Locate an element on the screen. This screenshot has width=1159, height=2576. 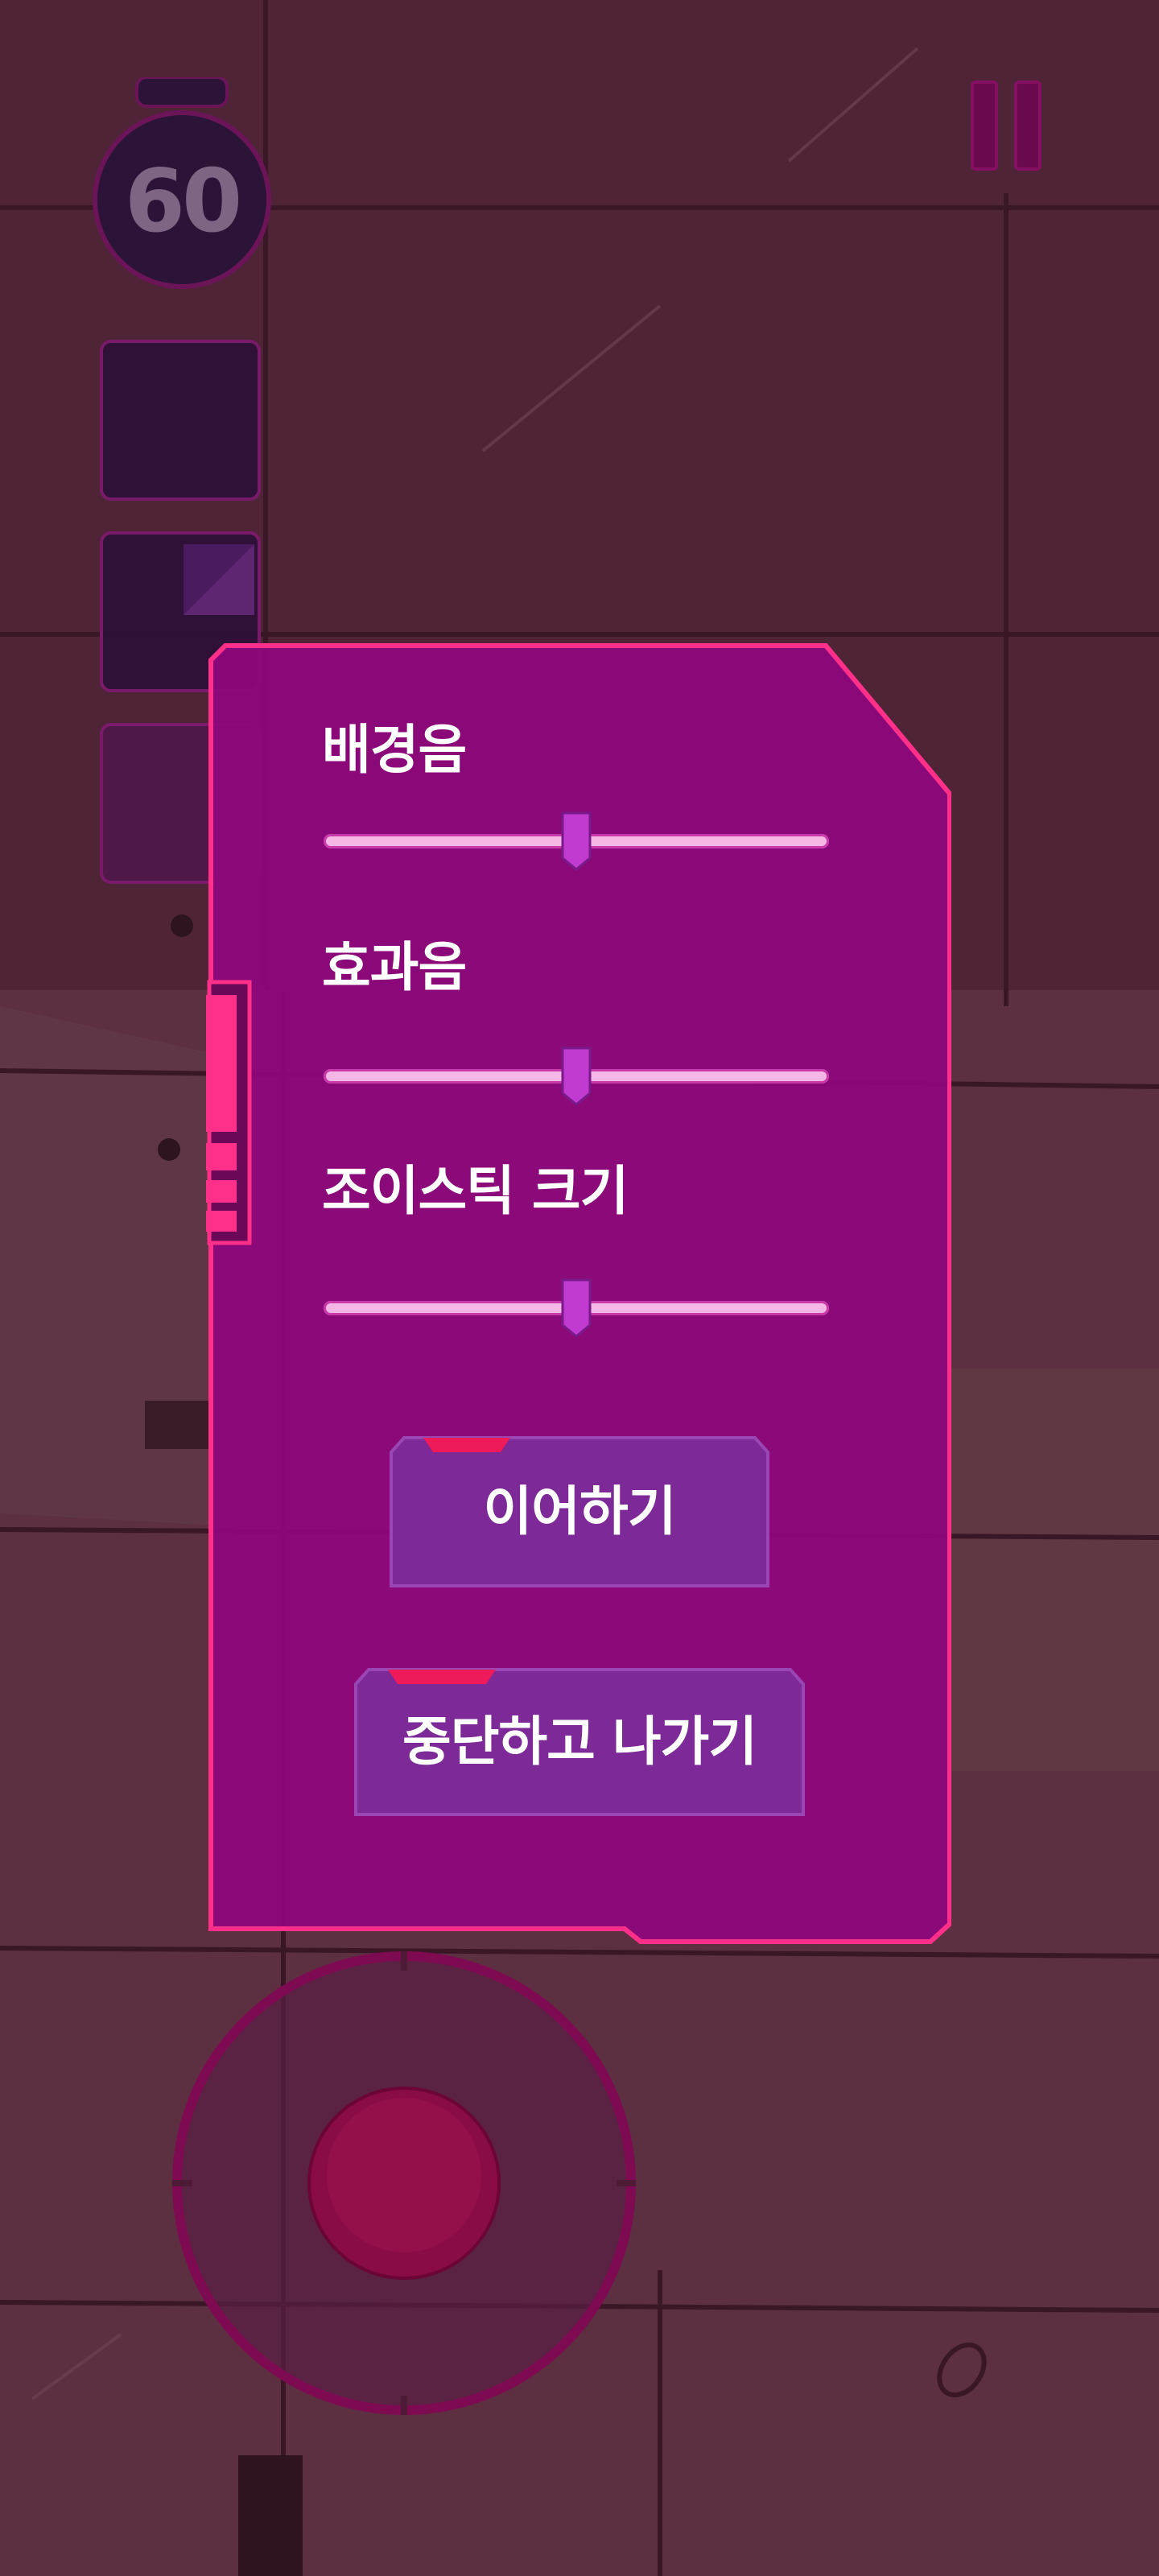
bgm-slider is located at coordinates (576, 841).